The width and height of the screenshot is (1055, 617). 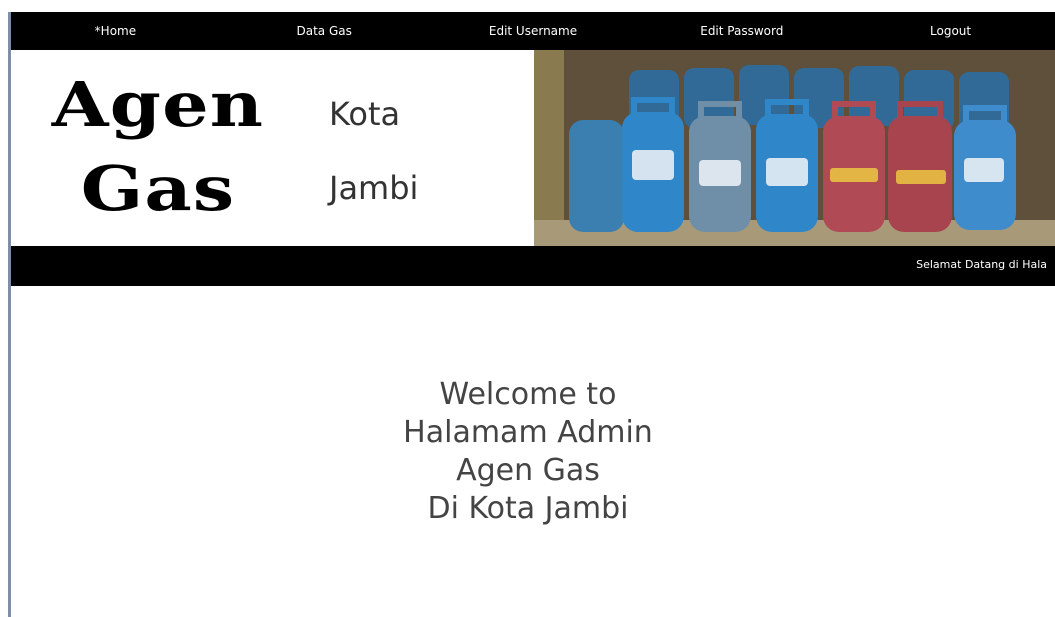 What do you see at coordinates (981, 264) in the screenshot?
I see `marquee-text: Selamat Datang di Hala` at bounding box center [981, 264].